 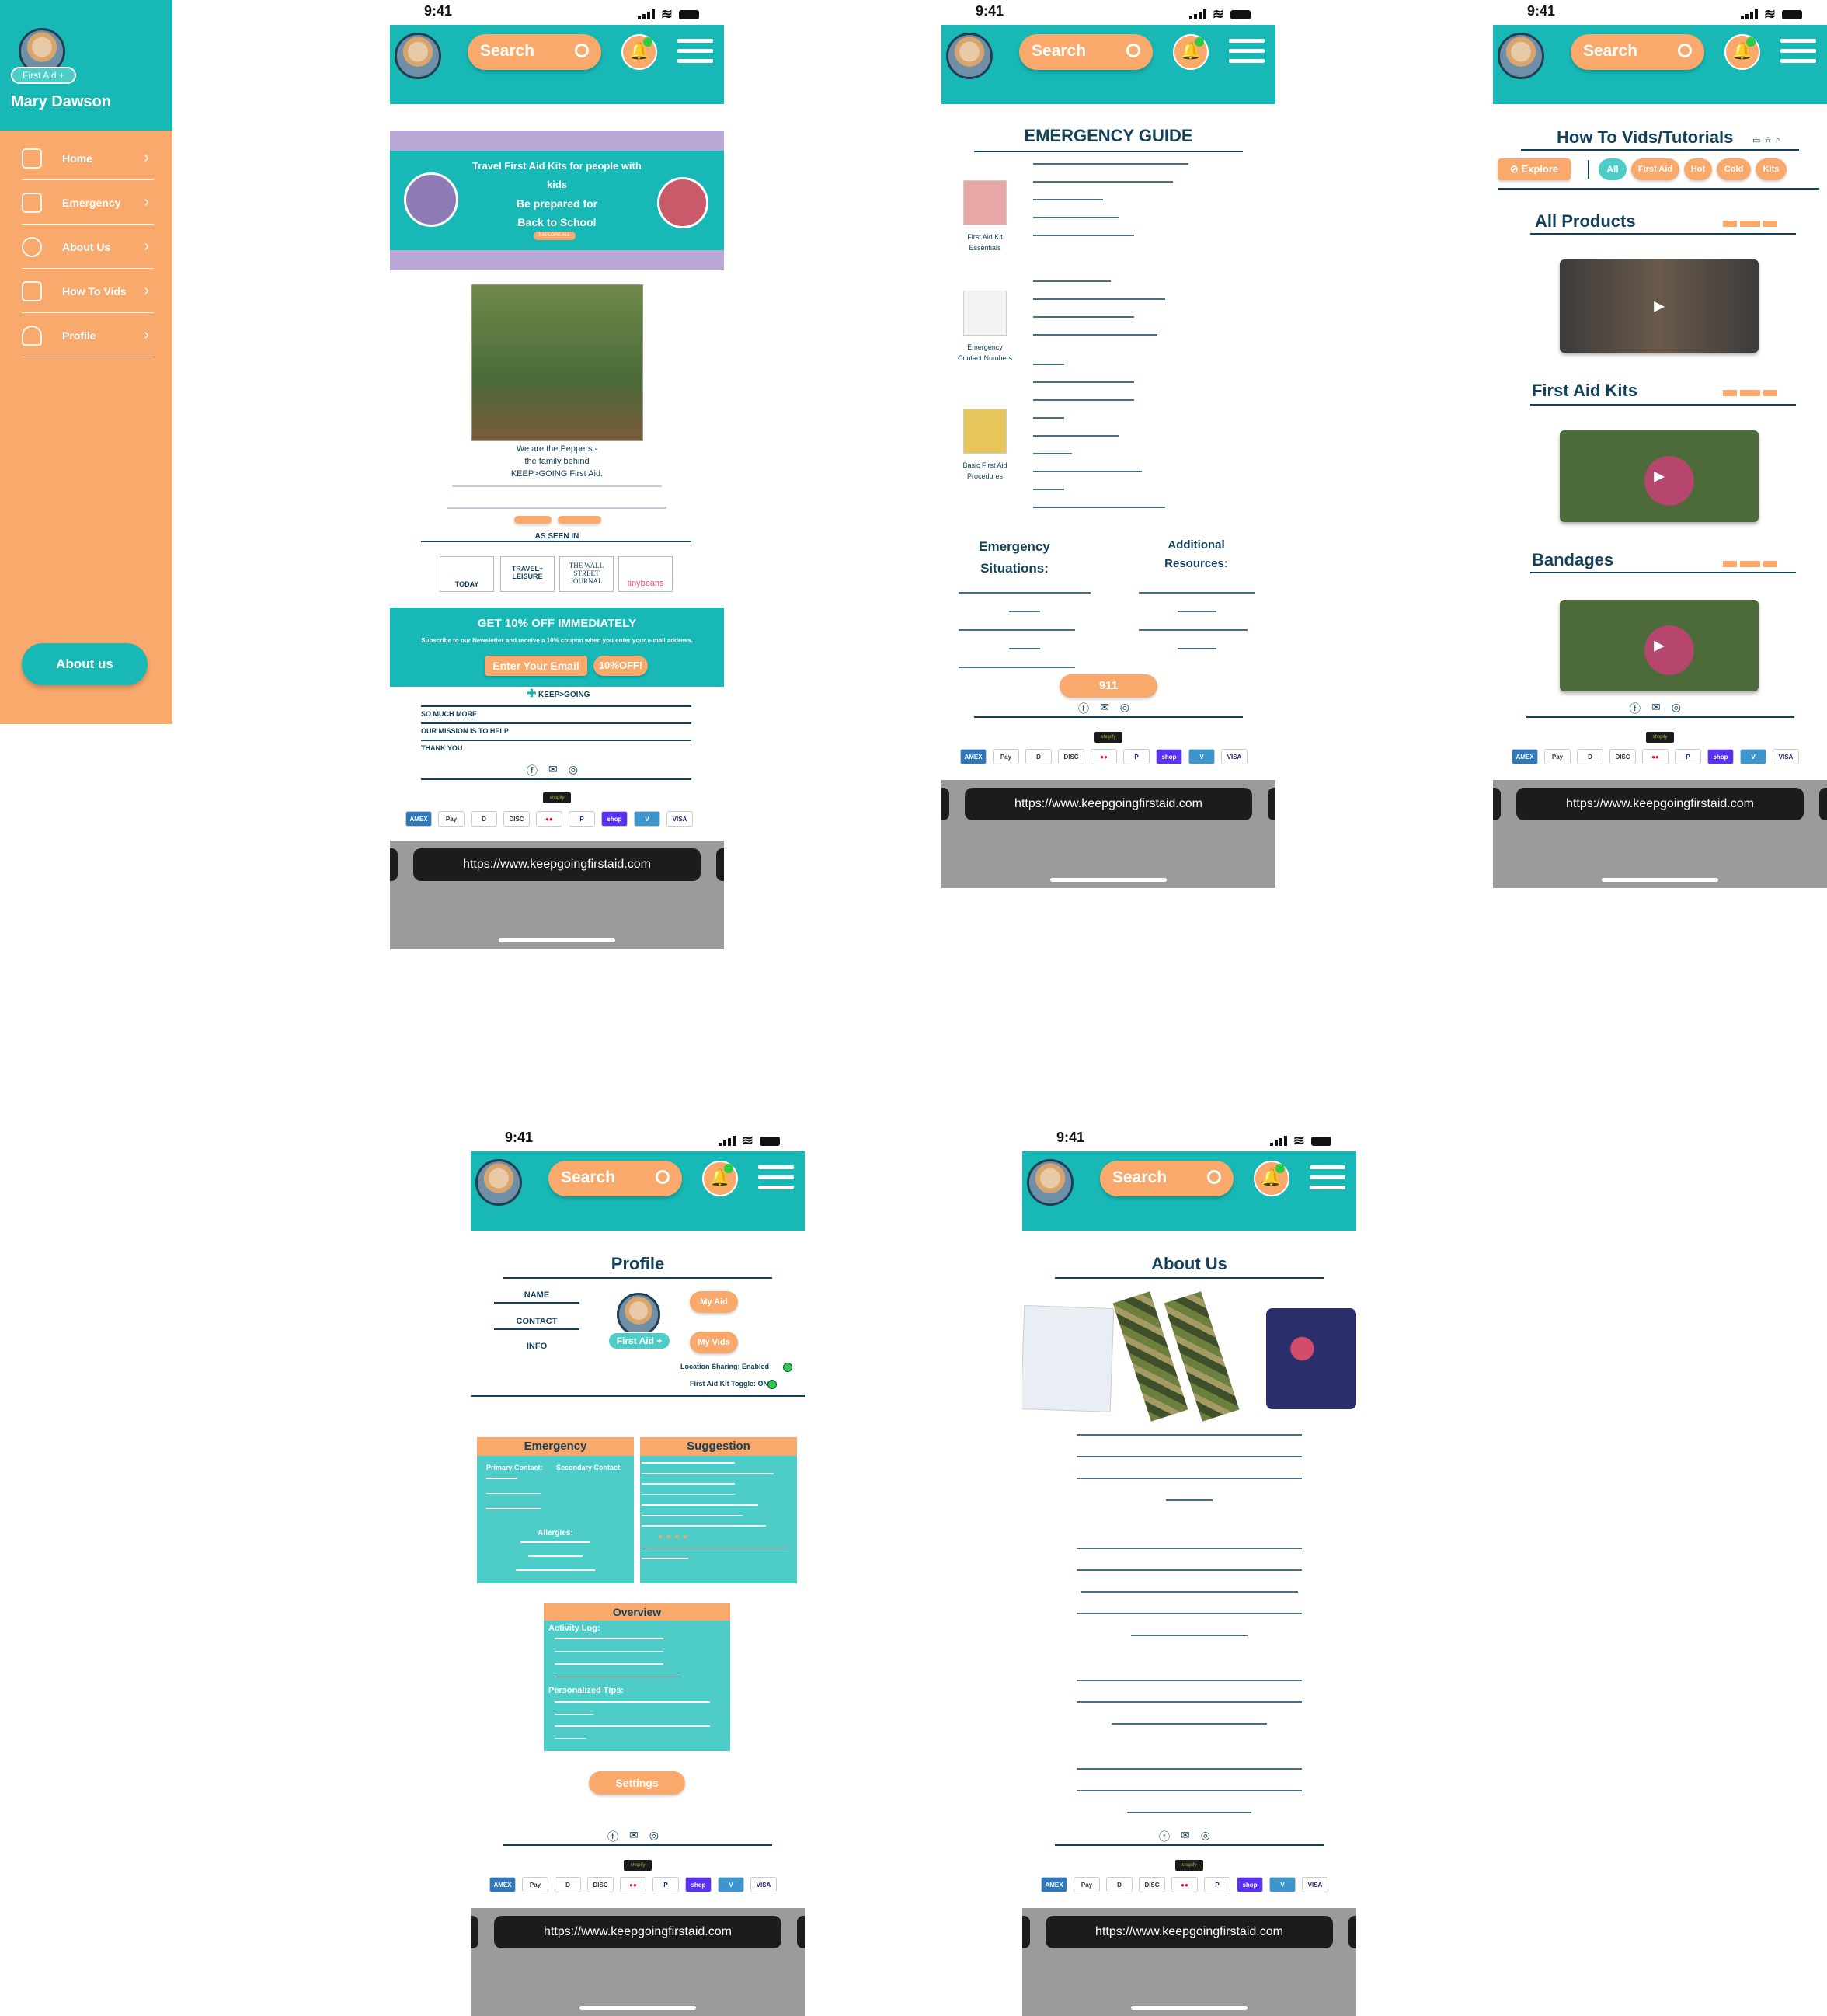 What do you see at coordinates (1534, 169) in the screenshot?
I see `explore-button: ⊘ Explore` at bounding box center [1534, 169].